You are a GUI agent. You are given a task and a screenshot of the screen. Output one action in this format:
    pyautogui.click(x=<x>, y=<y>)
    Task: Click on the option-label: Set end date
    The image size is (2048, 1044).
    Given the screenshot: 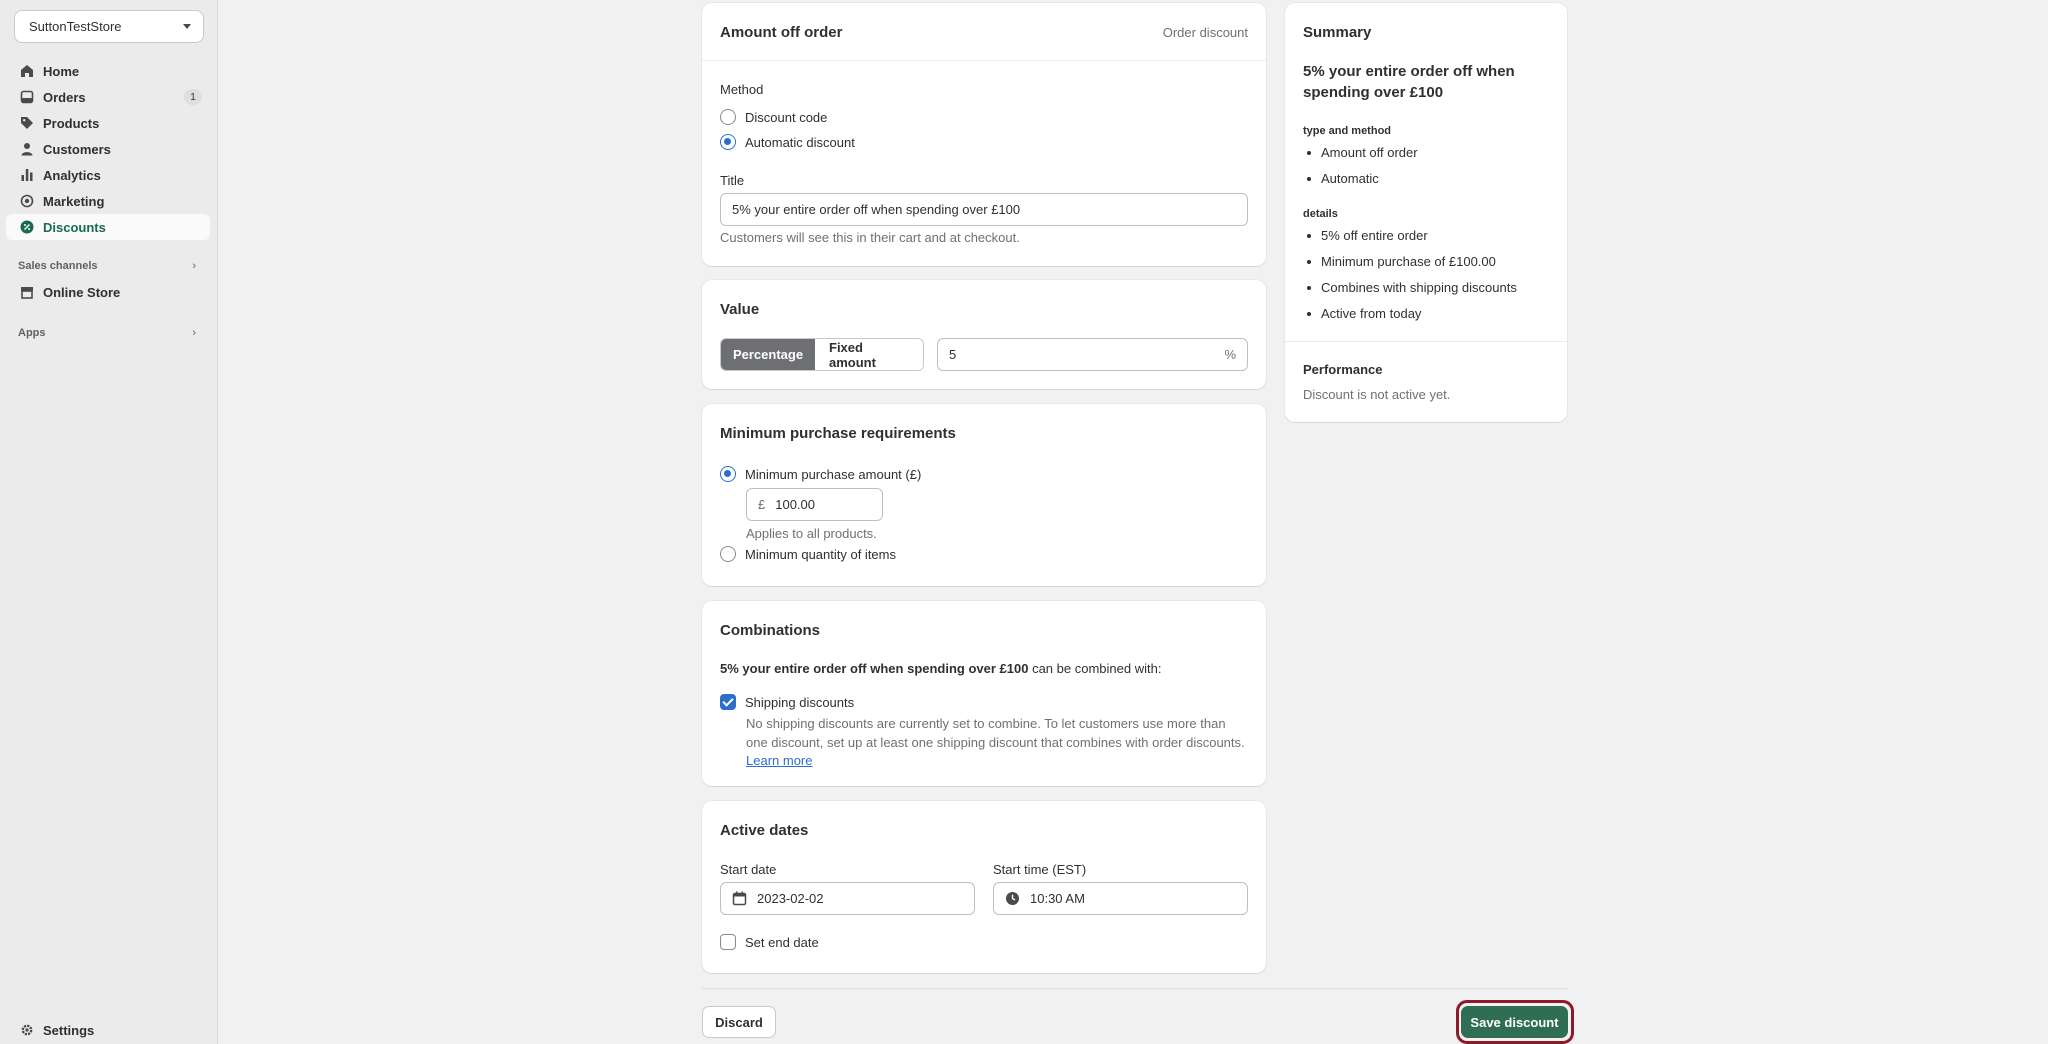 What is the action you would take?
    pyautogui.click(x=782, y=942)
    